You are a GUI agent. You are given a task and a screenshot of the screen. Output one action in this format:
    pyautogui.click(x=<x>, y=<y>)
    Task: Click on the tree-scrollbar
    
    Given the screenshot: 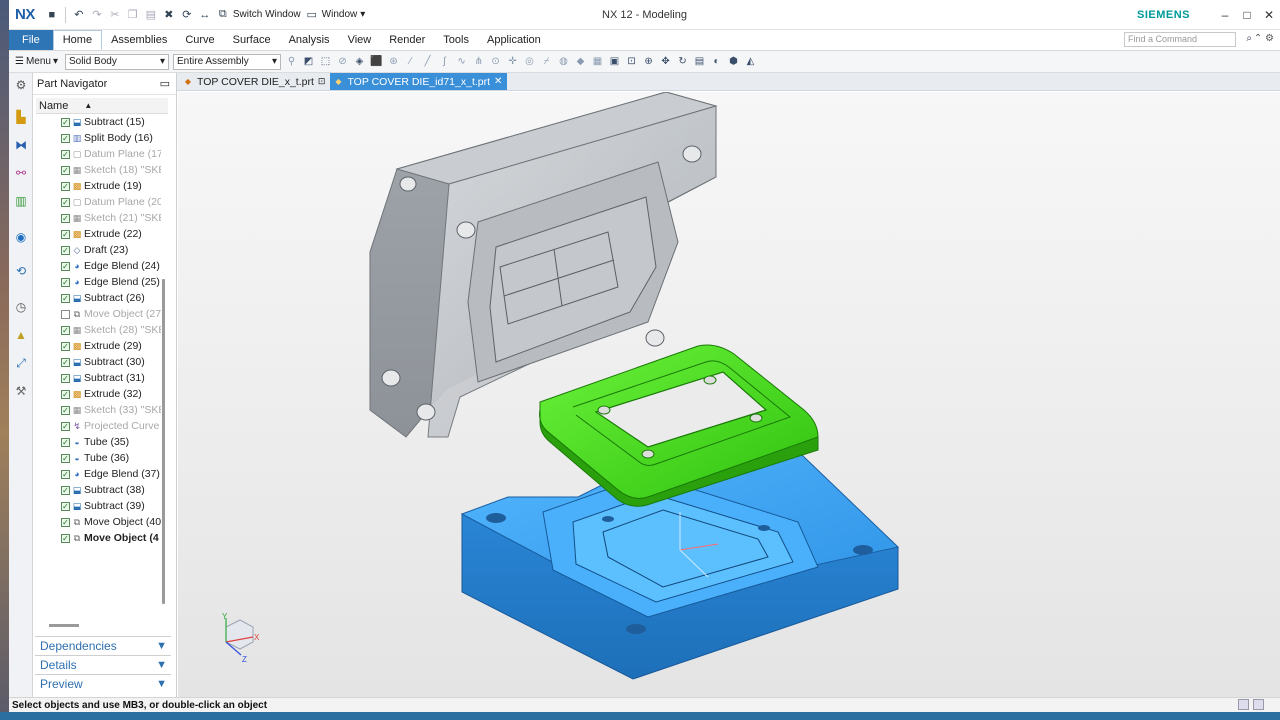 What is the action you would take?
    pyautogui.click(x=164, y=359)
    